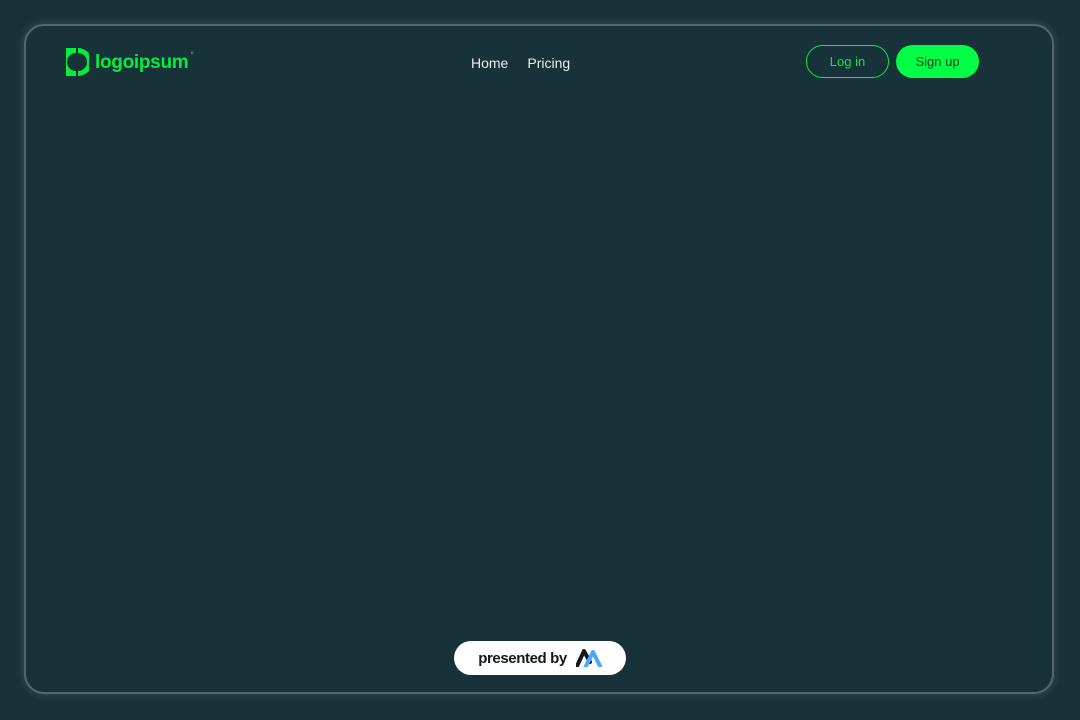 Image resolution: width=1080 pixels, height=720 pixels. I want to click on login-button: Log in, so click(847, 61).